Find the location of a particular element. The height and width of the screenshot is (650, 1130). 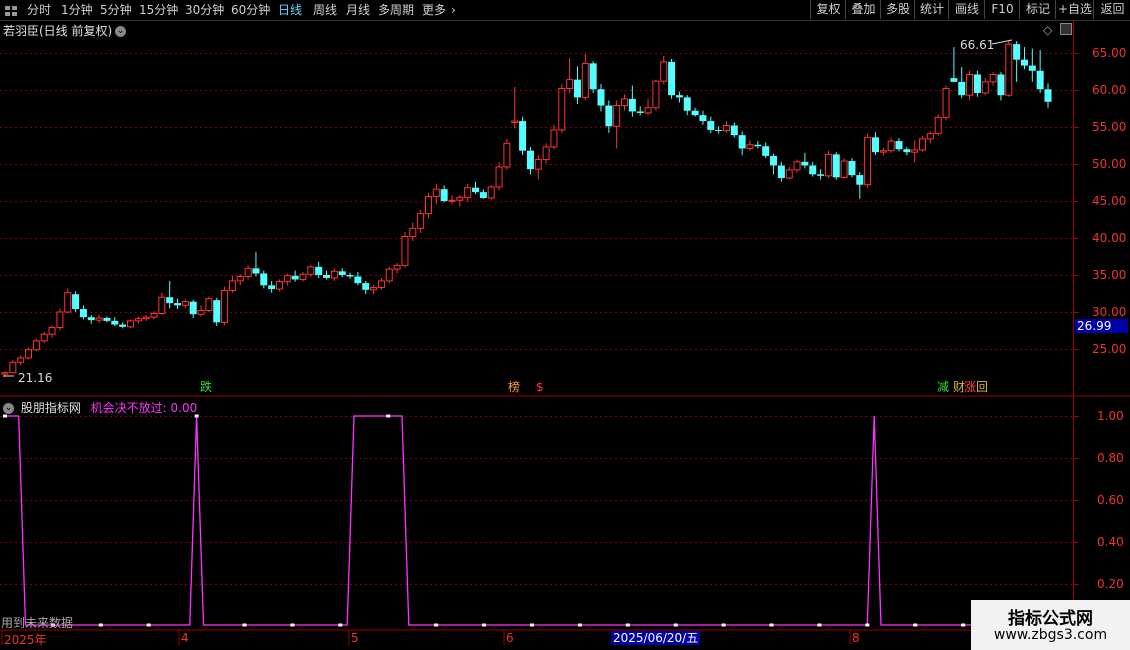

price-axis-label: 55.00 is located at coordinates (1109, 127).